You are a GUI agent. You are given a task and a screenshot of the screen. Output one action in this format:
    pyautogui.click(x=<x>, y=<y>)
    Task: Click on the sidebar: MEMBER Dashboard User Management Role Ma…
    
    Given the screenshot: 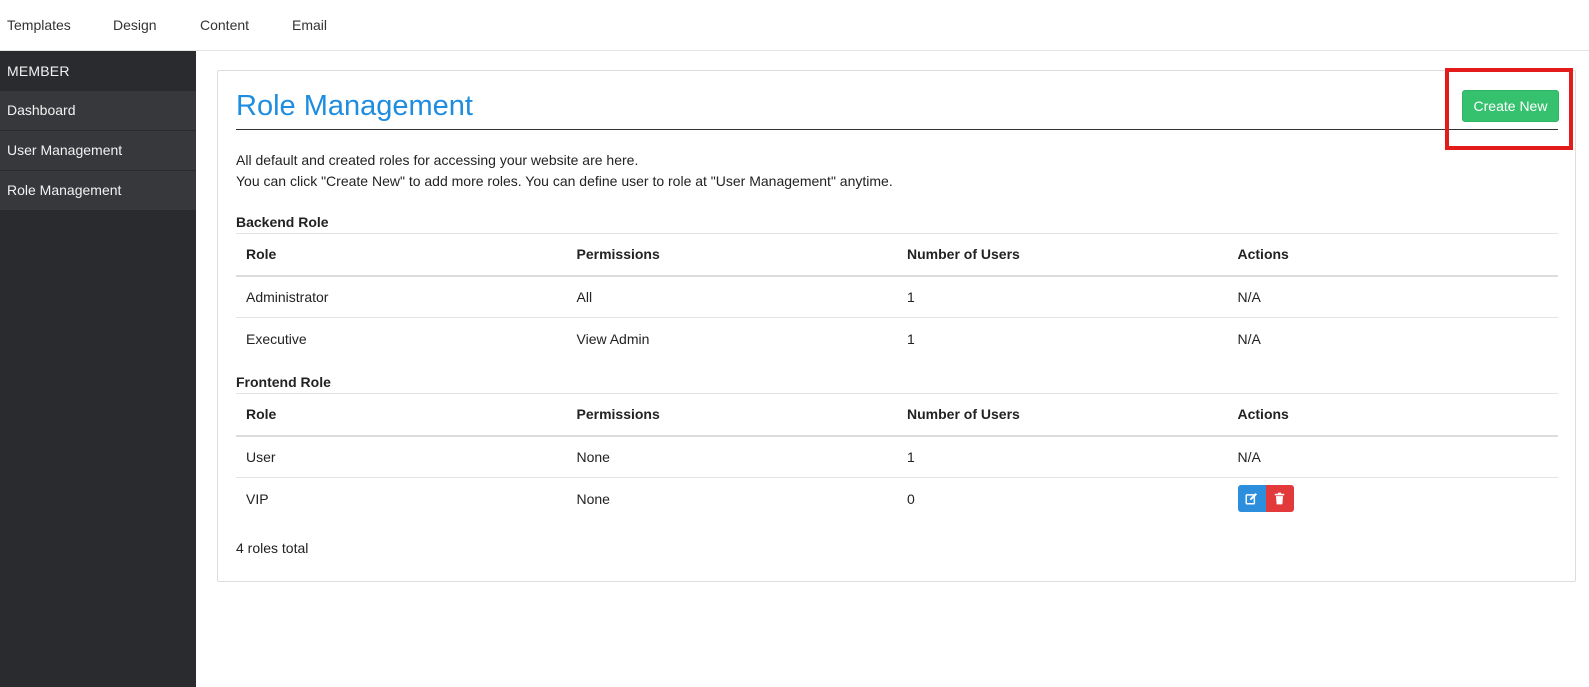 What is the action you would take?
    pyautogui.click(x=98, y=369)
    